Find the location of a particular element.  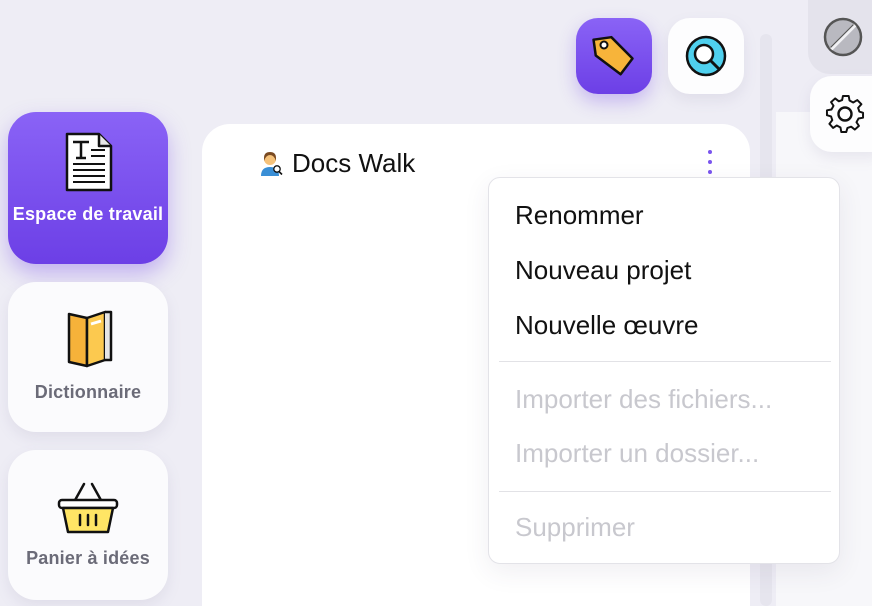

disabled-button is located at coordinates (840, 37).